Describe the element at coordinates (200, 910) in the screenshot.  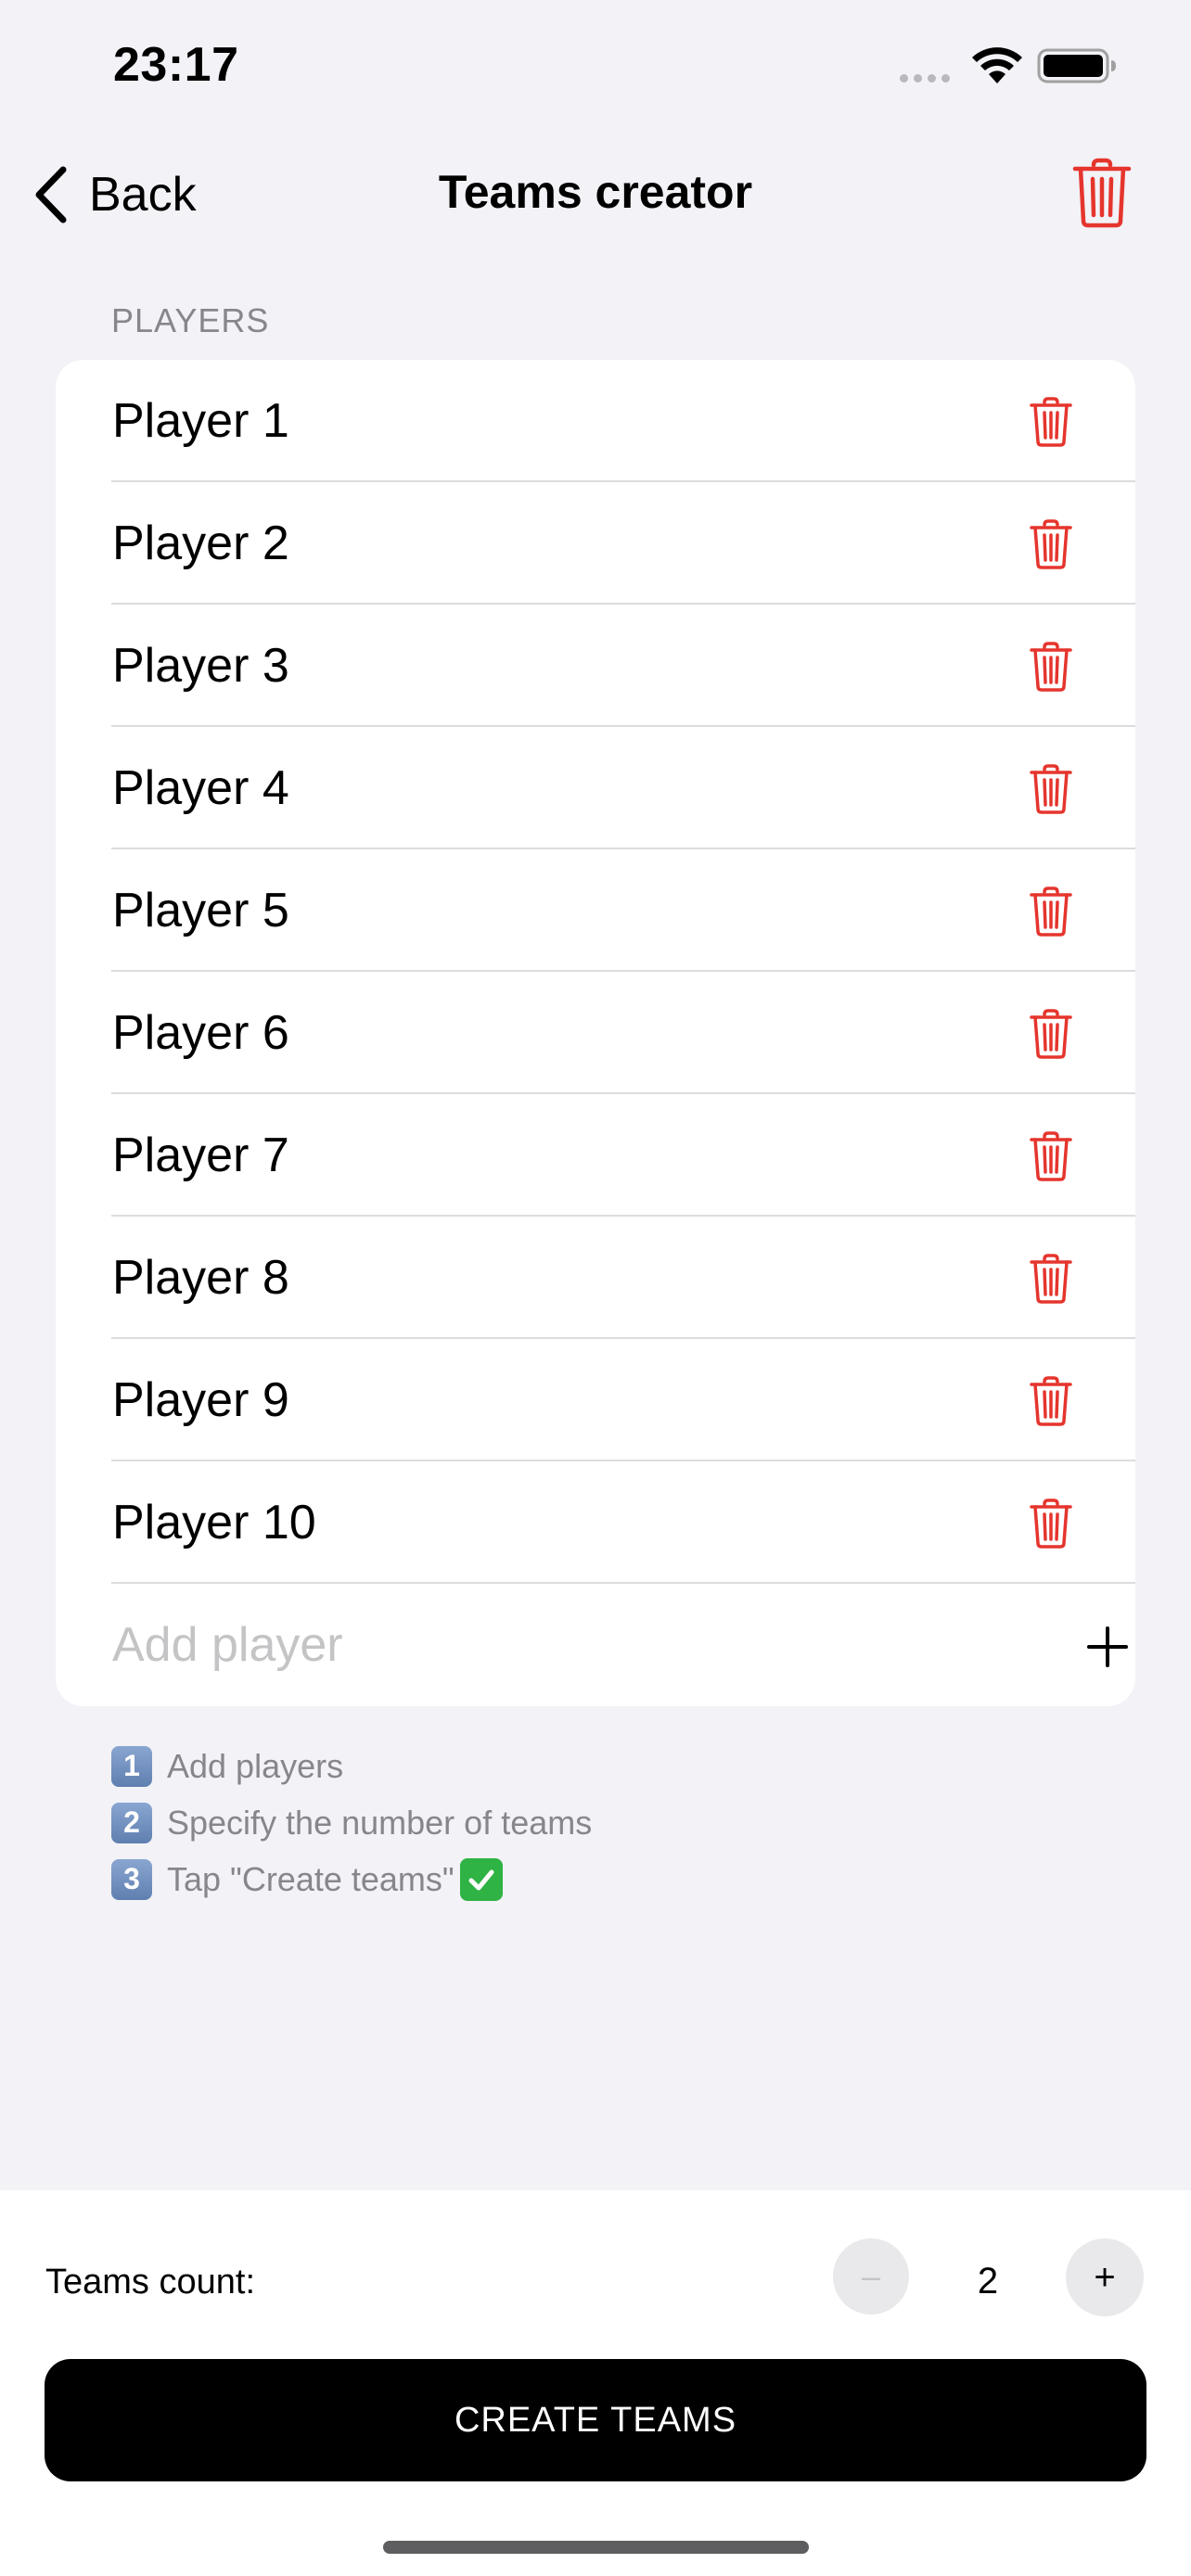
I see `player-name: Player 5` at that location.